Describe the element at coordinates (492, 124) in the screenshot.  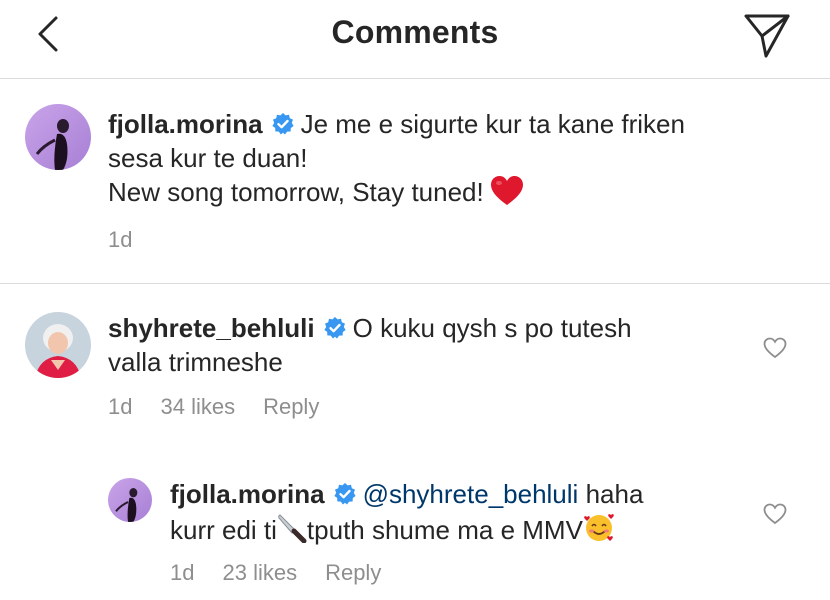
I see `caption-line-1: Je me e sigurte kur ta kane friken` at that location.